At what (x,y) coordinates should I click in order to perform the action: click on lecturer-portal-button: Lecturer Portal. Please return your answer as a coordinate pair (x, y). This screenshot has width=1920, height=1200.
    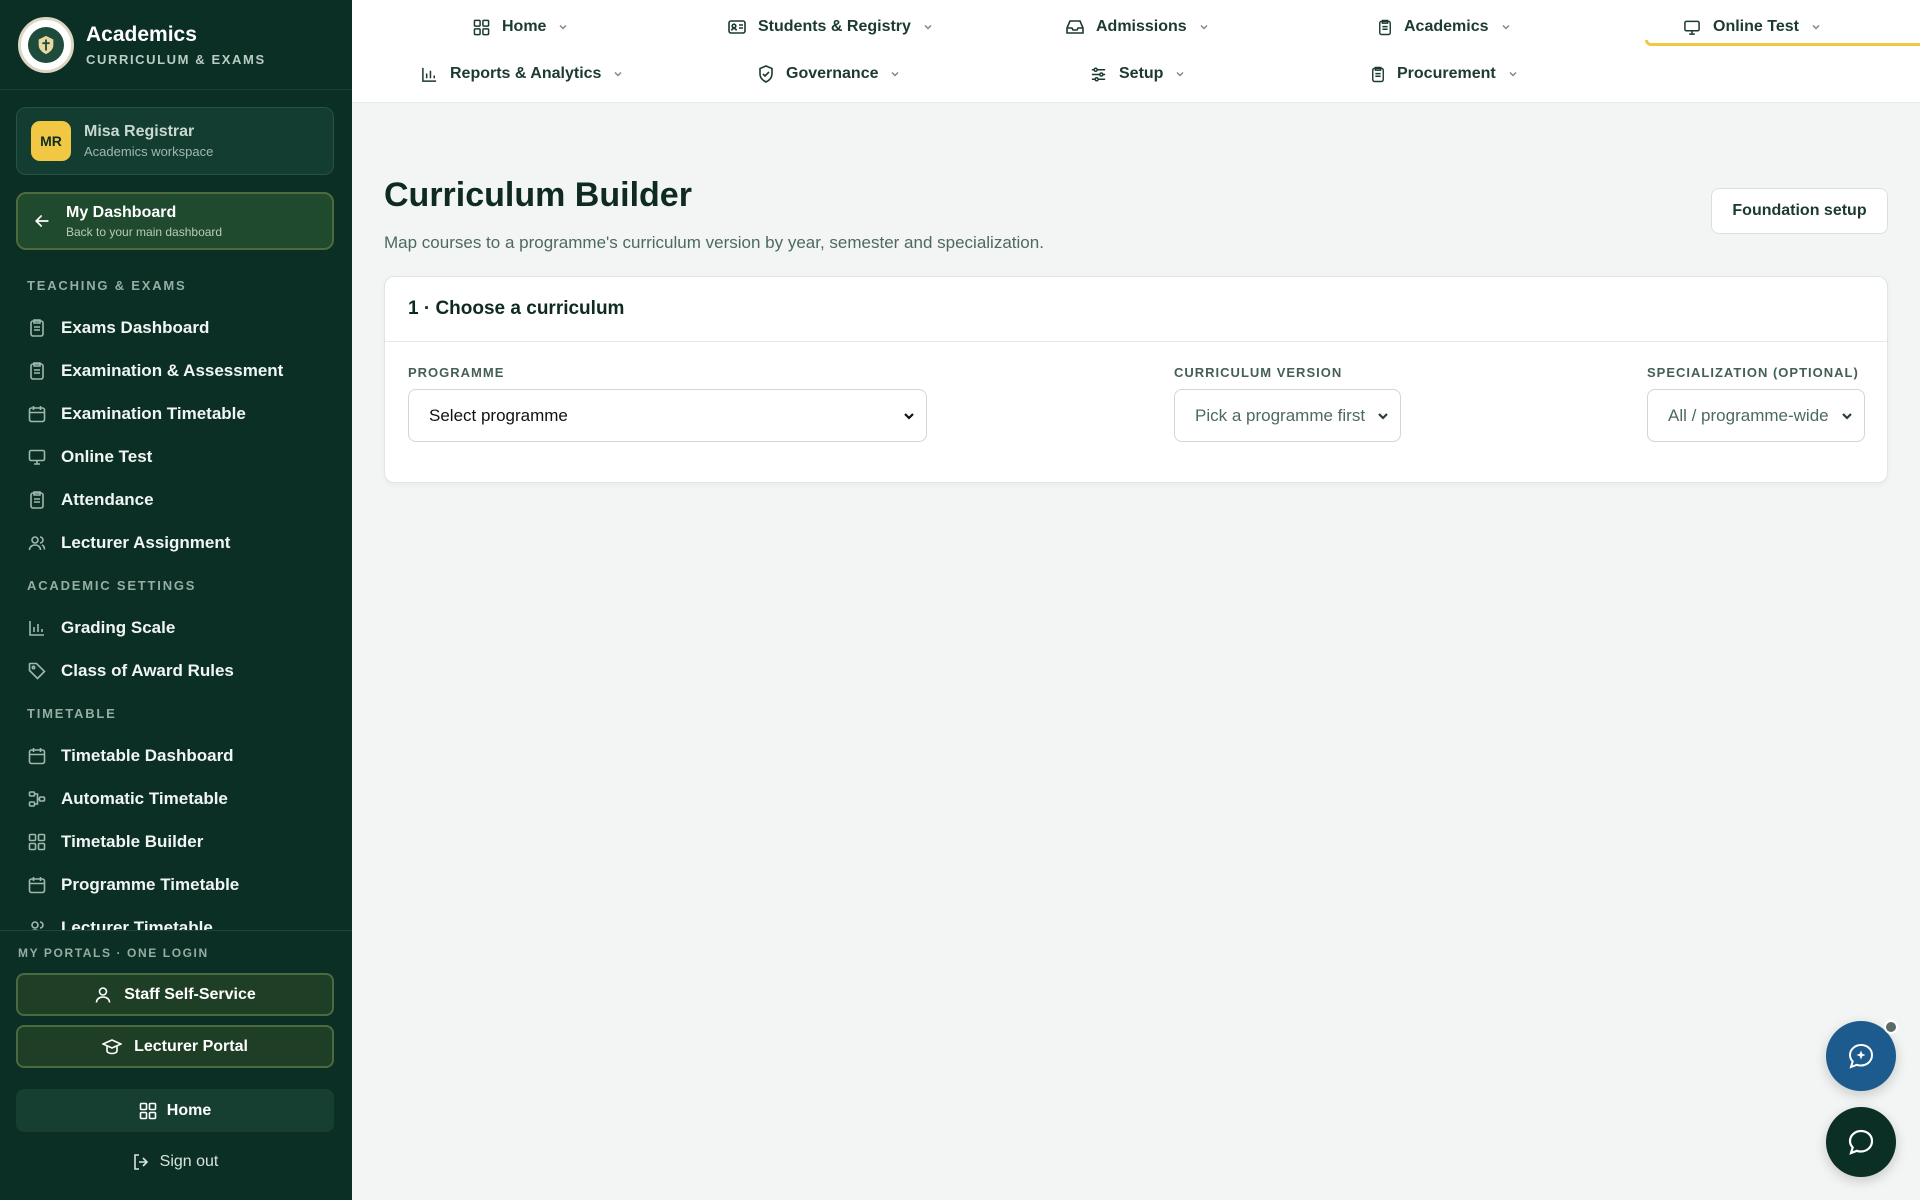
    Looking at the image, I should click on (175, 1046).